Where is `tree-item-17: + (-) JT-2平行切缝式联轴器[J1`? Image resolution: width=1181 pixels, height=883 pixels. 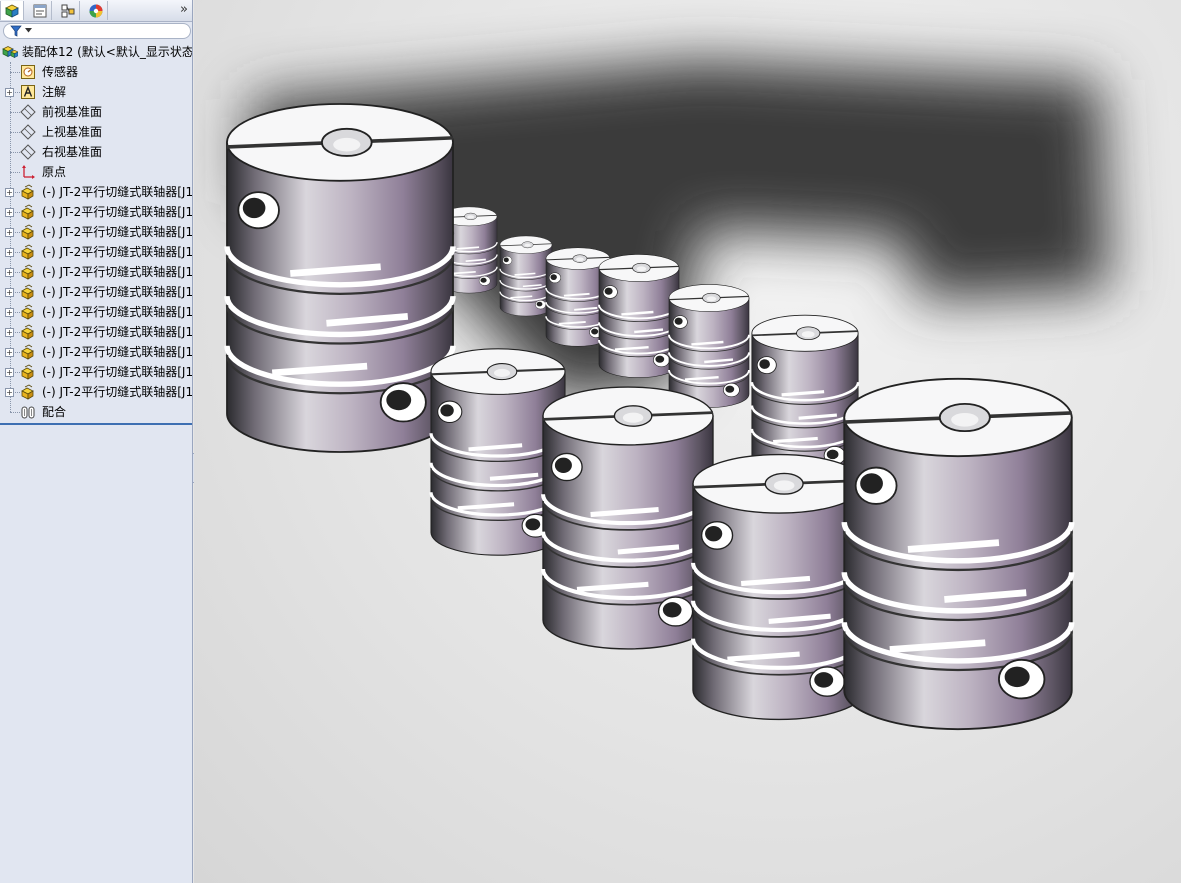
tree-item-17: + (-) JT-2平行切缝式联轴器[J1 is located at coordinates (96, 392).